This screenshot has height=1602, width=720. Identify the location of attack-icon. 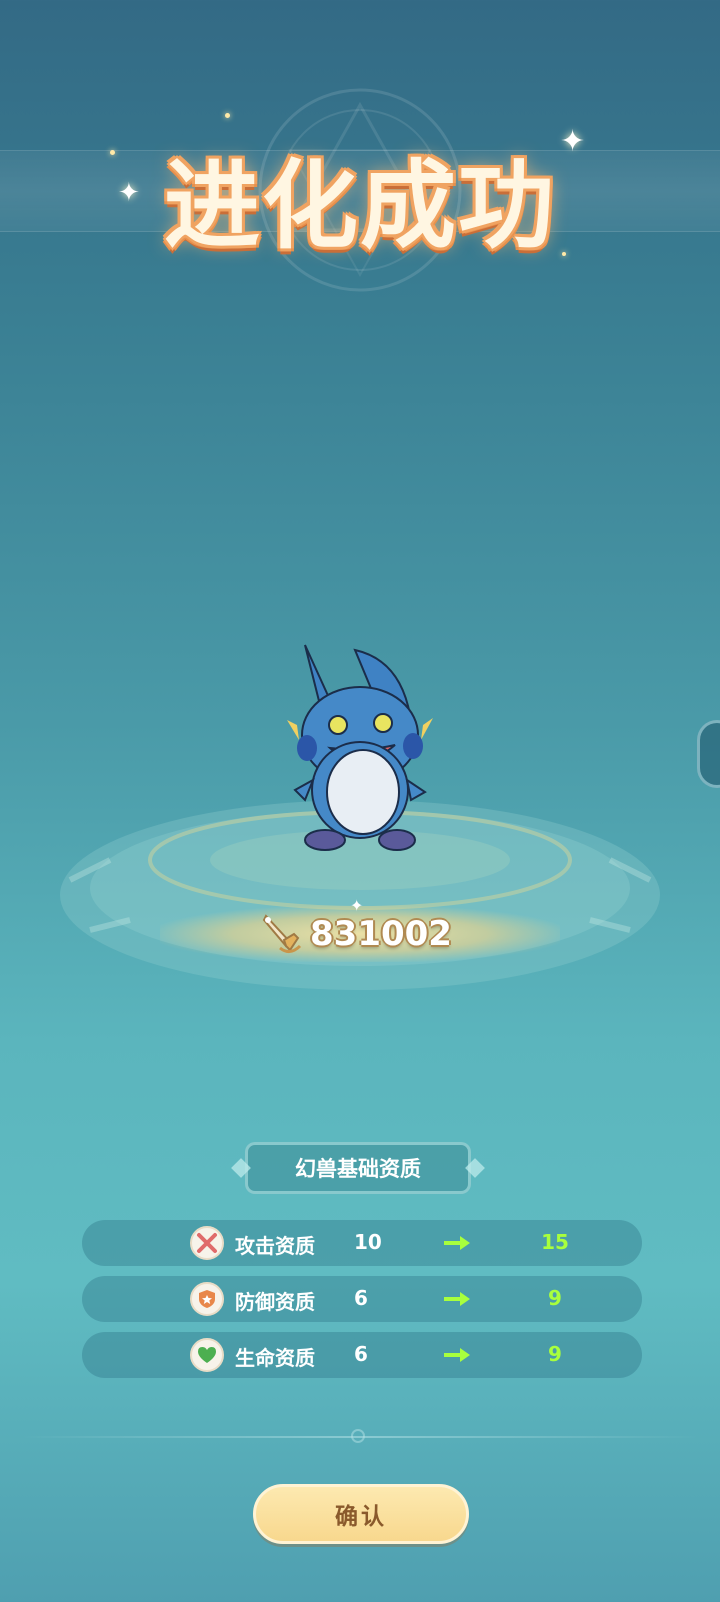
(207, 1243).